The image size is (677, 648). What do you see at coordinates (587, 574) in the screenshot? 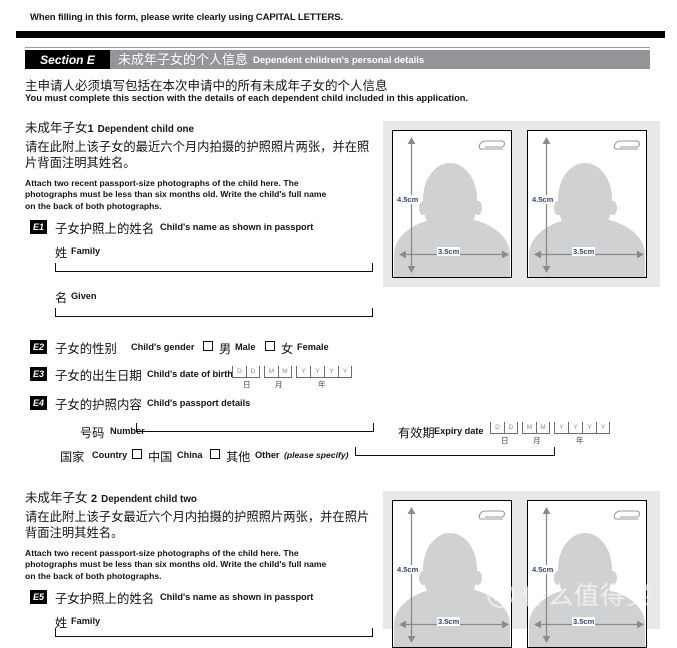
I see `photo-box-2b: 4.5cm 3.5cm` at bounding box center [587, 574].